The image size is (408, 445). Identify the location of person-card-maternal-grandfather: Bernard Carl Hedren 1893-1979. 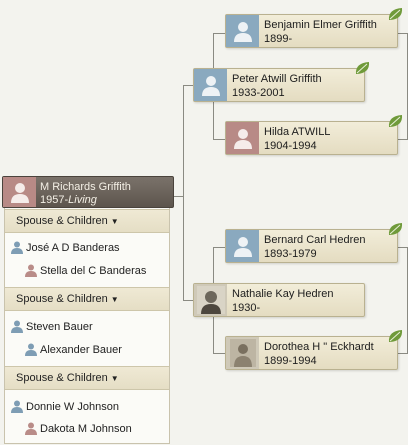
(314, 243).